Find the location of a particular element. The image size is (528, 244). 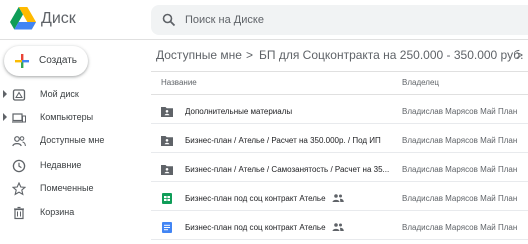

sidebar-item-label: Корзина is located at coordinates (57, 212).